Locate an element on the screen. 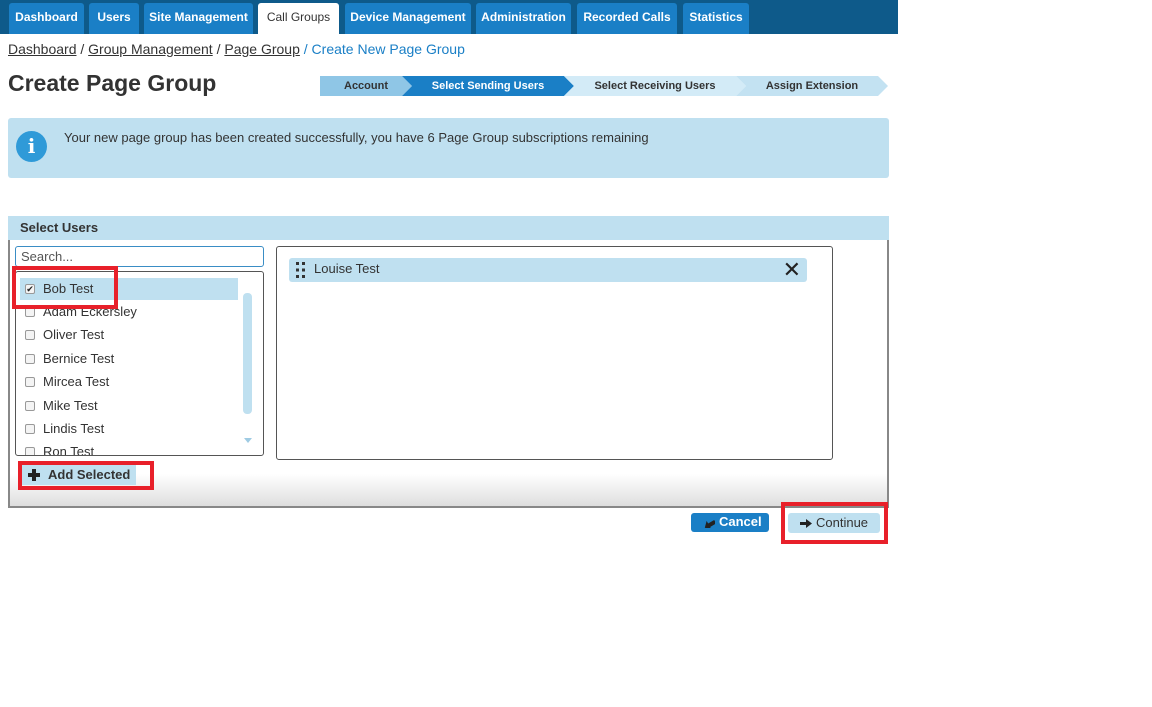 Image resolution: width=1152 pixels, height=707 pixels. wizard-step-select-receiving-users: Select Receiving Users is located at coordinates (655, 86).